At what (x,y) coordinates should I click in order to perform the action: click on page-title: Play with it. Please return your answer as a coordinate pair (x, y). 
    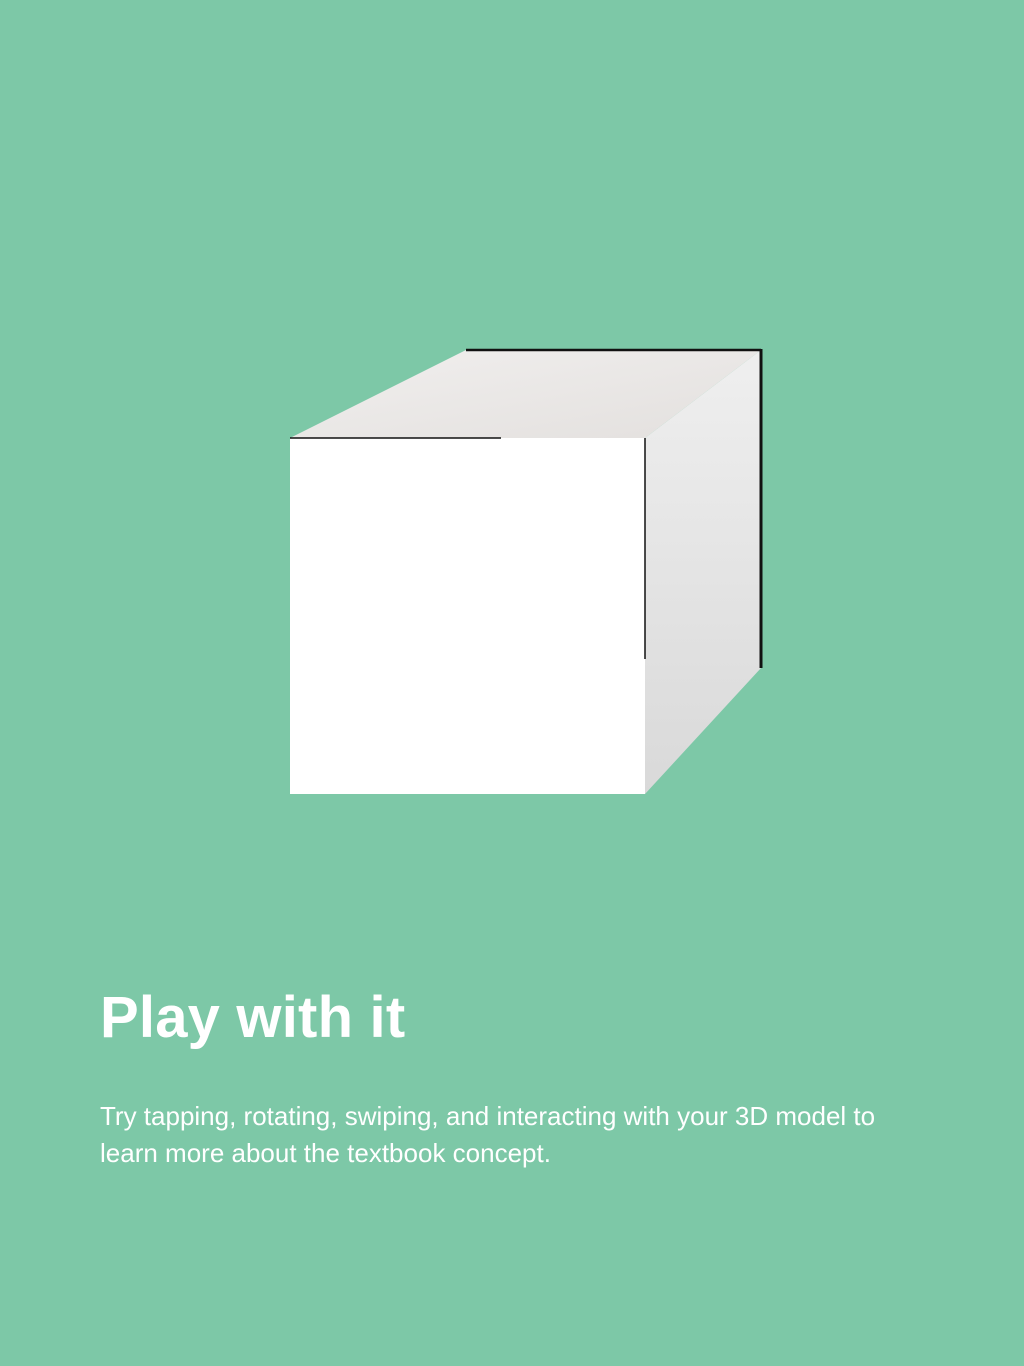
    Looking at the image, I should click on (253, 1017).